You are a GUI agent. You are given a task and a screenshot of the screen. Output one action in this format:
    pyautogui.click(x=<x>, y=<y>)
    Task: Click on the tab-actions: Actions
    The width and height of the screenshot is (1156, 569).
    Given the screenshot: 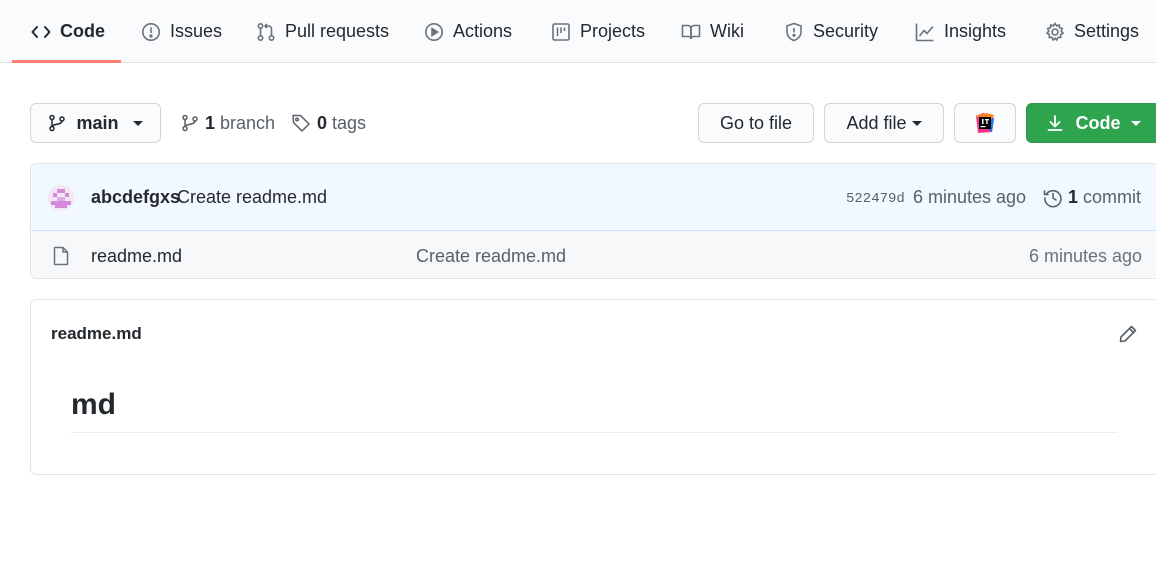 What is the action you would take?
    pyautogui.click(x=468, y=31)
    